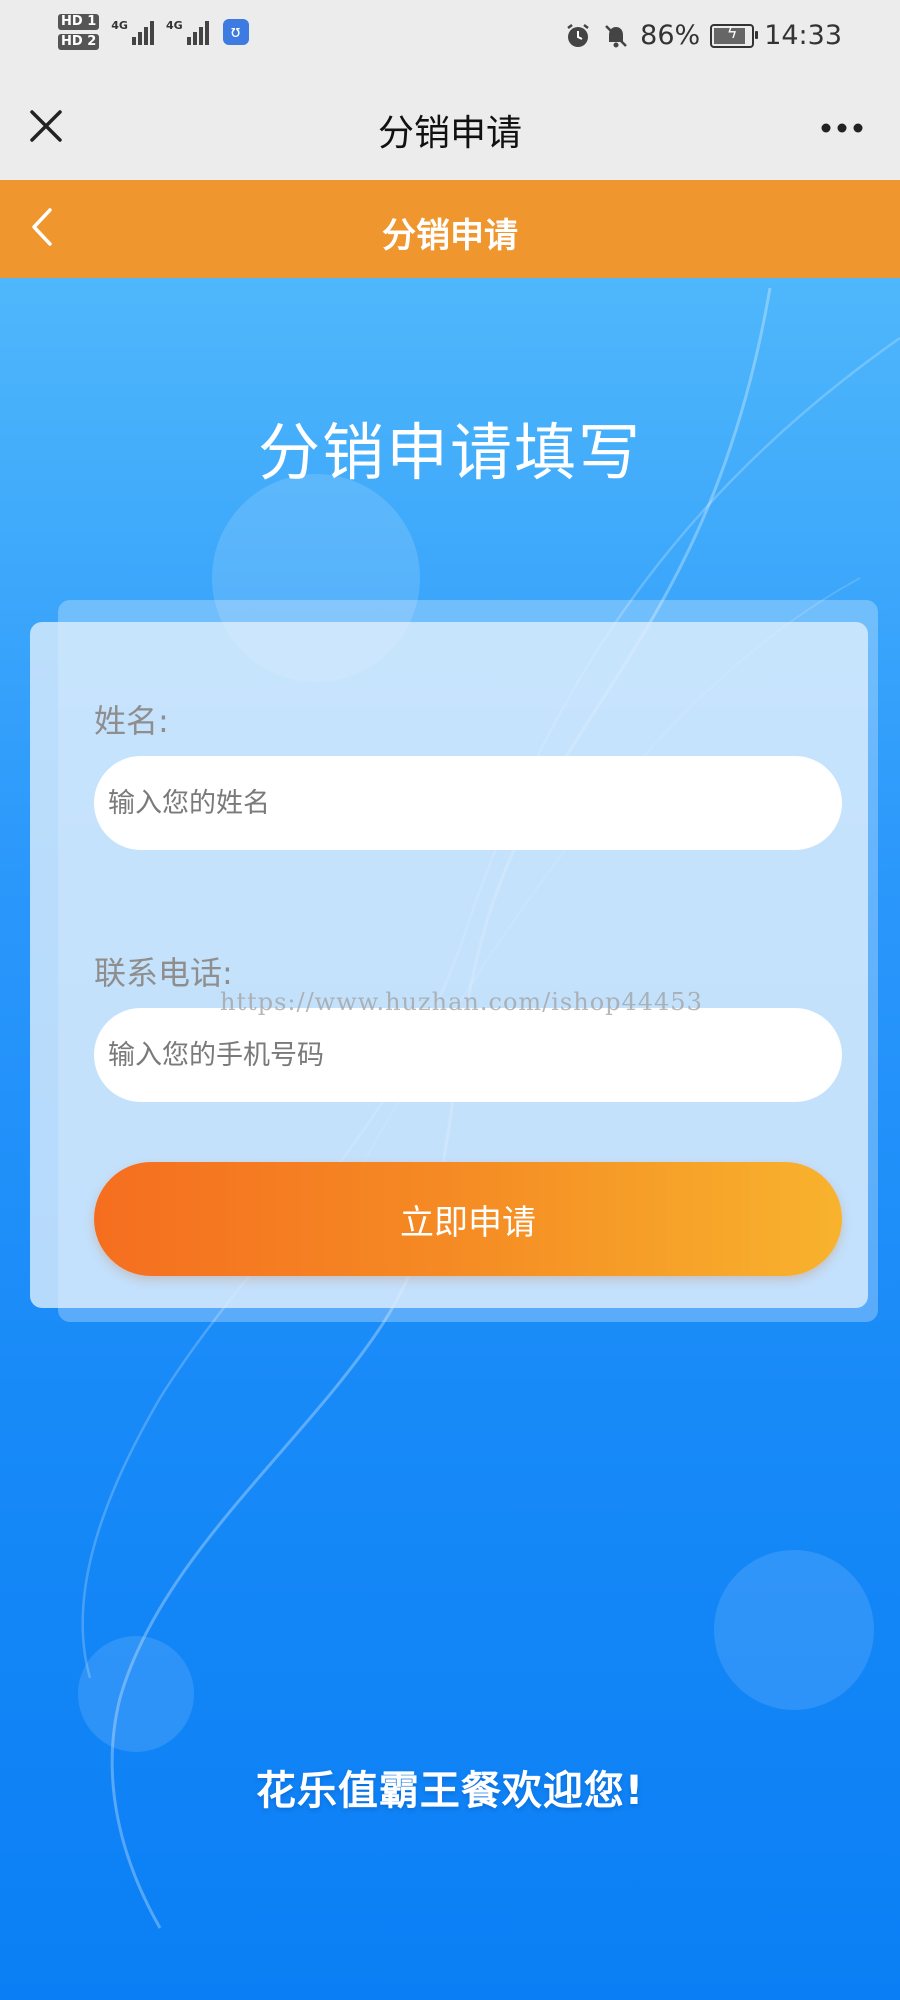 The image size is (900, 2000). I want to click on form-title: 分销申请填写, so click(449, 452).